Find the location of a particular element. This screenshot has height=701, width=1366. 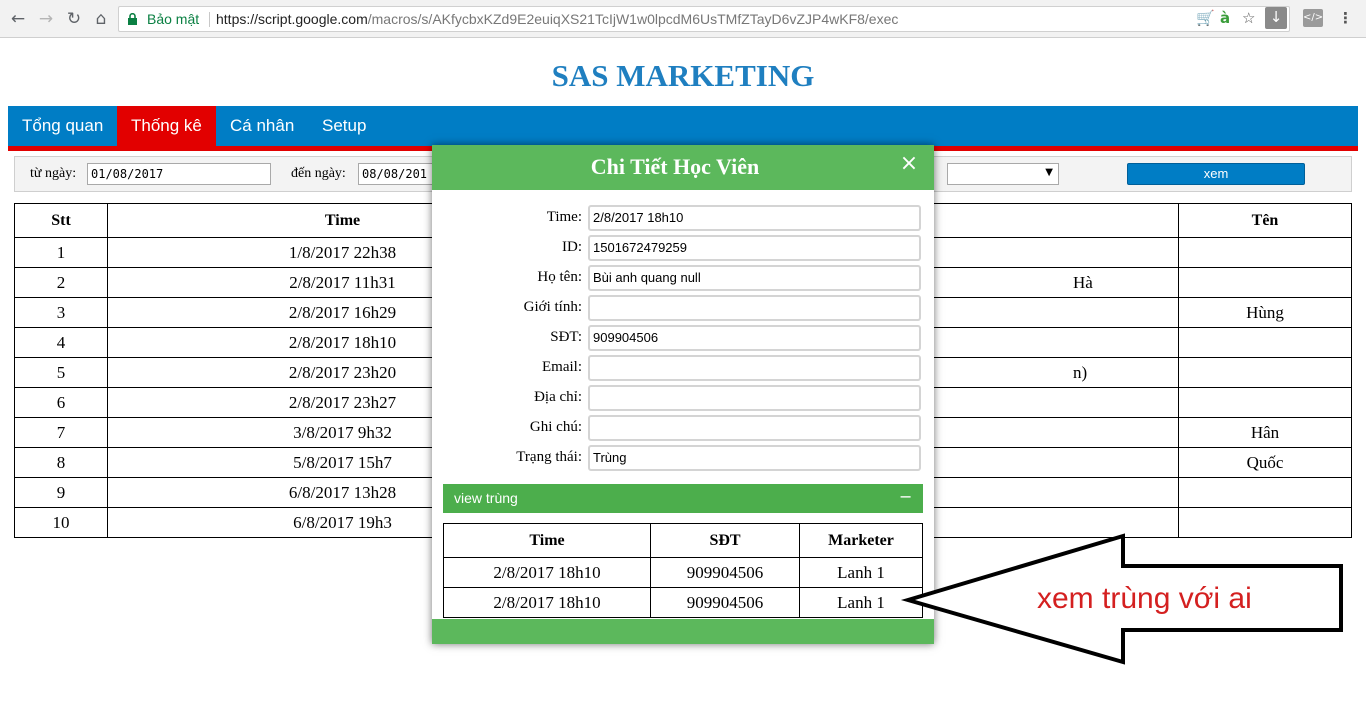

annotation-text: xem trùng với ai is located at coordinates (1144, 598).